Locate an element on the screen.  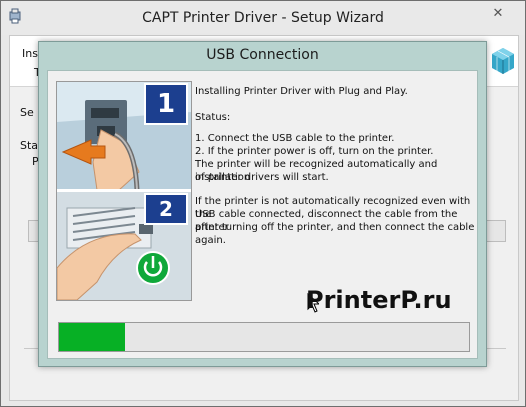
wizard-titlebar: CAPT Printer Driver - Setup Wizard ✕ is located at coordinates (263, 18).